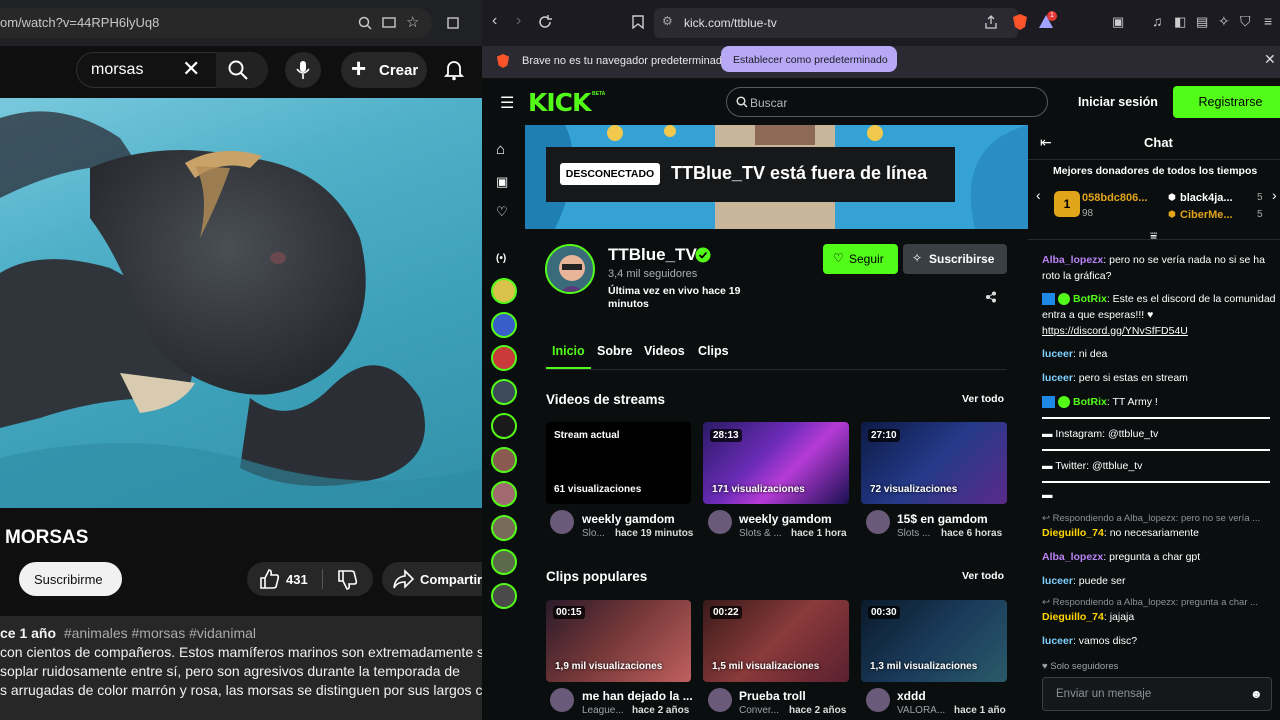 This screenshot has width=1280, height=720. Describe the element at coordinates (518, 21) in the screenshot. I see `forward-icon: ›` at that location.